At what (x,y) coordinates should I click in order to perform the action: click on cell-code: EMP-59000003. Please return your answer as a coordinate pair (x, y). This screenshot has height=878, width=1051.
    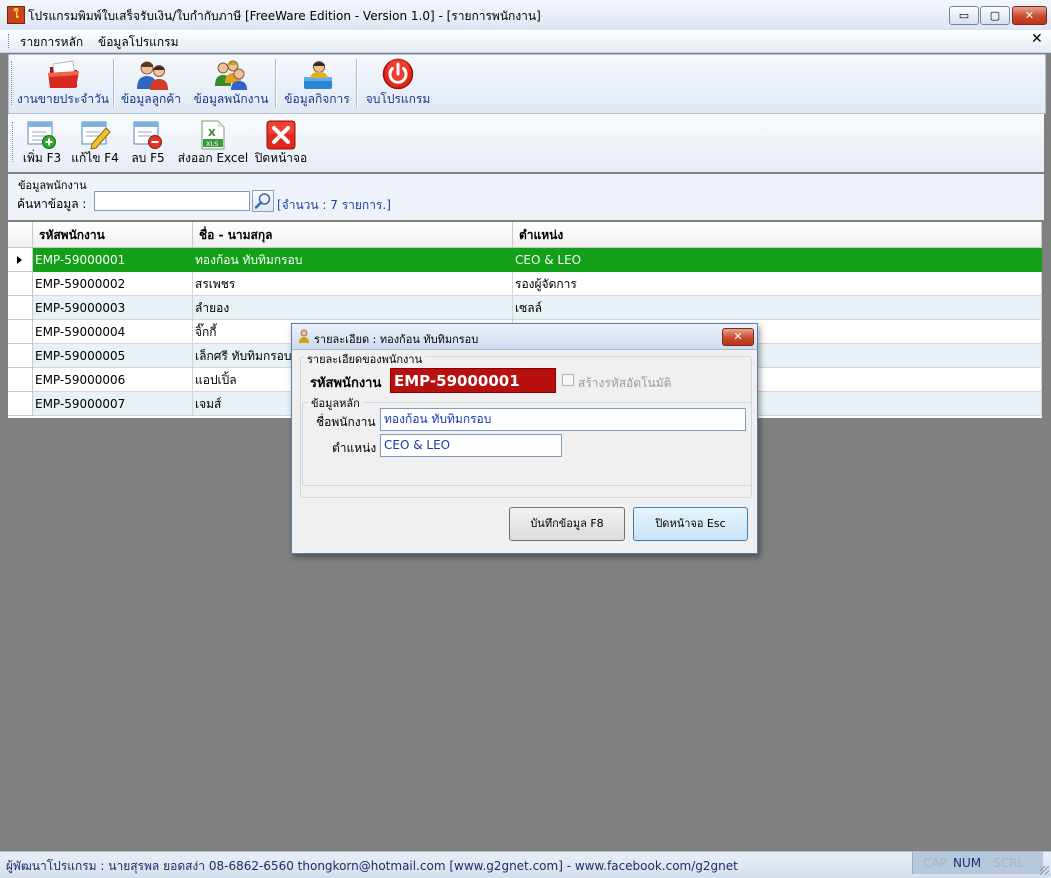
    Looking at the image, I should click on (113, 308).